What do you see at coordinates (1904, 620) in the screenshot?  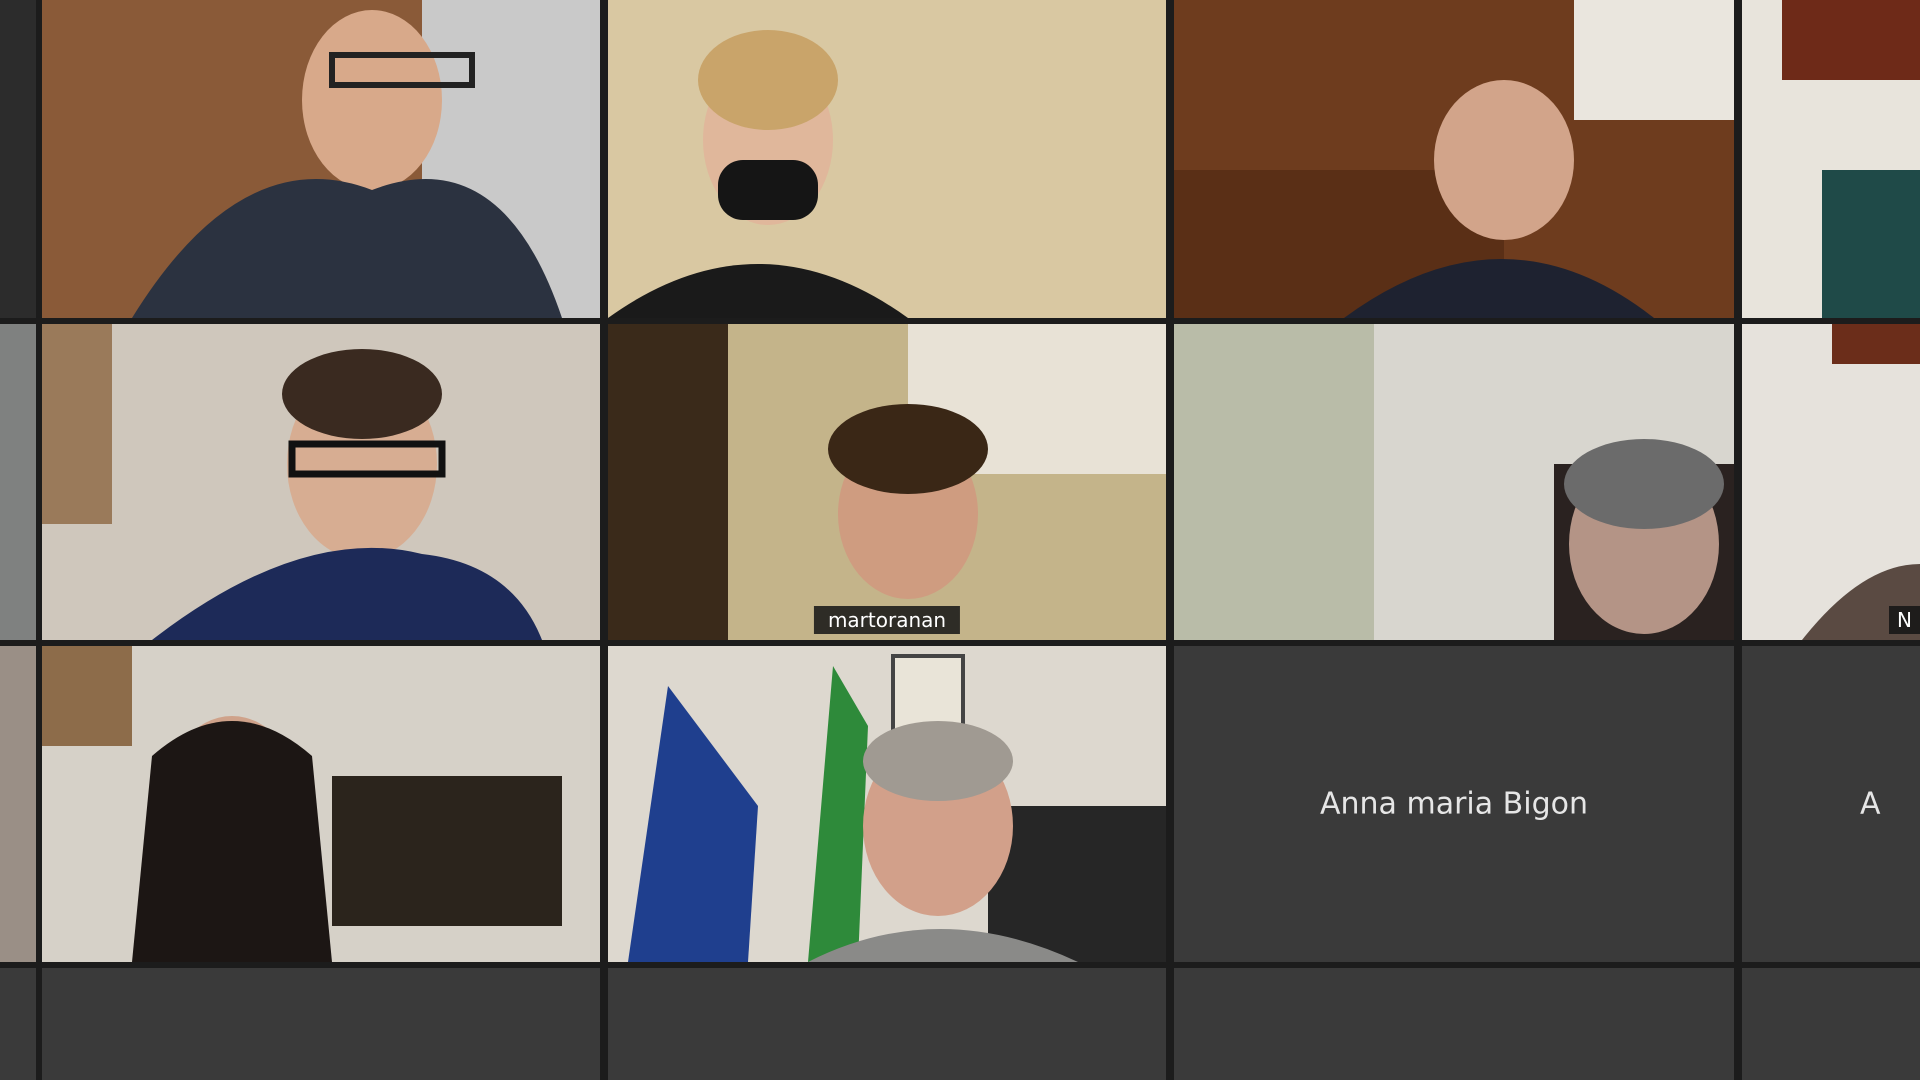 I see `participant-name-label: N` at bounding box center [1904, 620].